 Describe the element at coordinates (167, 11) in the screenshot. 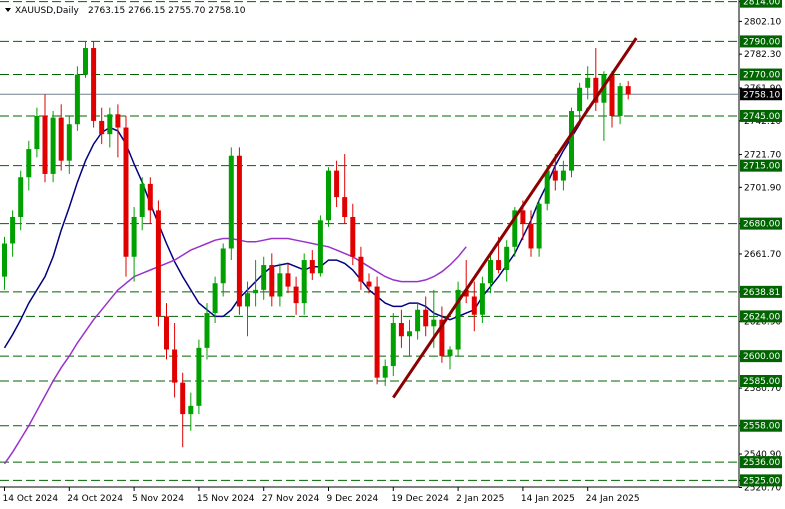

I see `ohlc-label: 2763.15 2766.15 2755.70 2758.10` at that location.